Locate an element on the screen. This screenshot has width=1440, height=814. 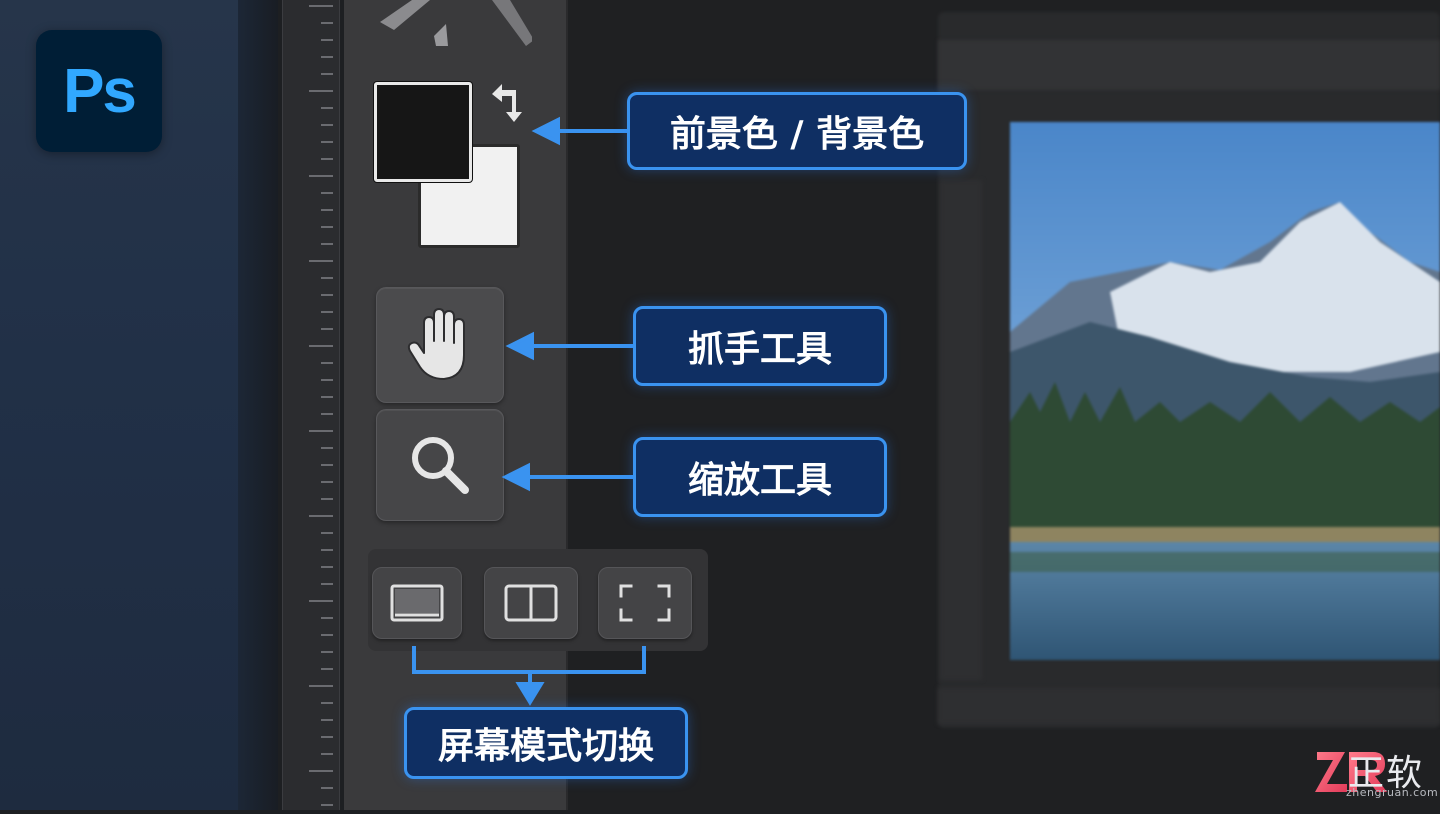
callout-color-text: 前景色 / 背景色 is located at coordinates (797, 134).